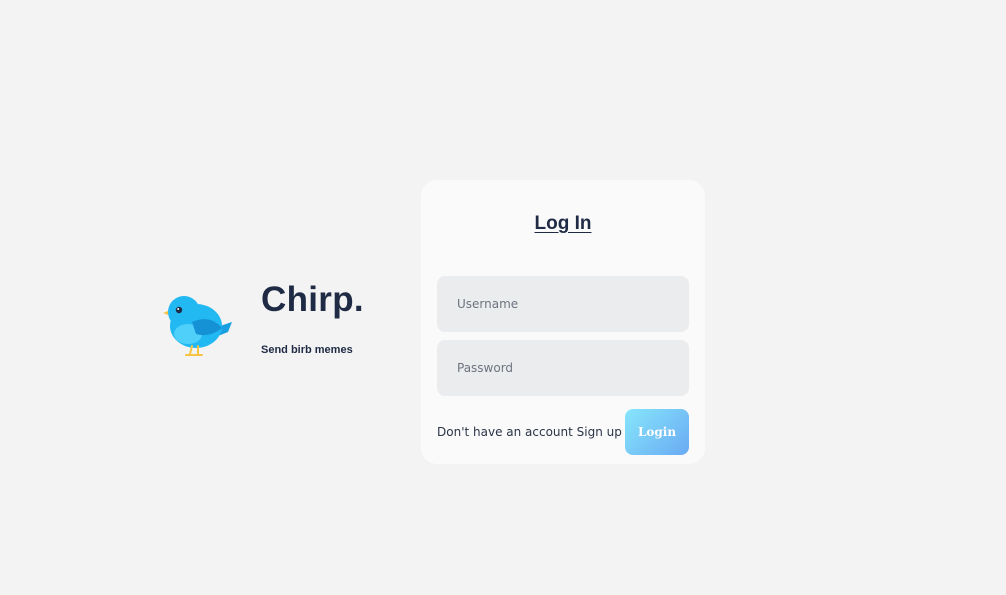 The image size is (1006, 595). Describe the element at coordinates (657, 432) in the screenshot. I see `login-button: Login` at that location.